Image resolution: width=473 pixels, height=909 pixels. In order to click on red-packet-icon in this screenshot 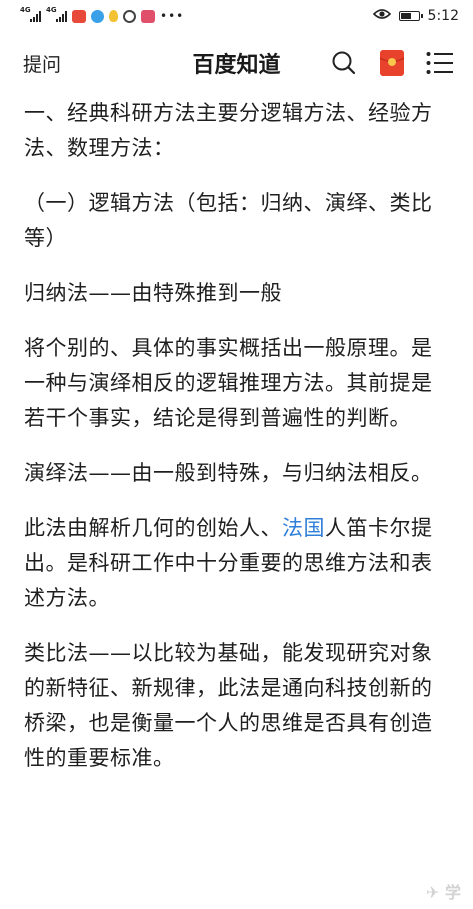, I will do `click(392, 63)`.